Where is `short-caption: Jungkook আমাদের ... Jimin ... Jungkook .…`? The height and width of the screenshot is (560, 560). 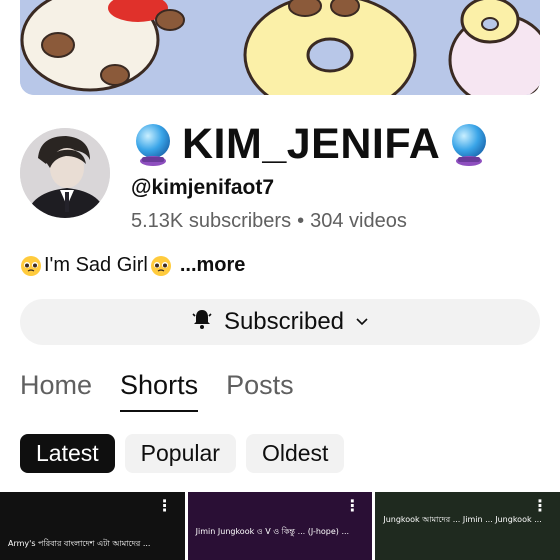
short-caption: Jungkook আমাদের ... Jimin ... Jungkook .… is located at coordinates (462, 519).